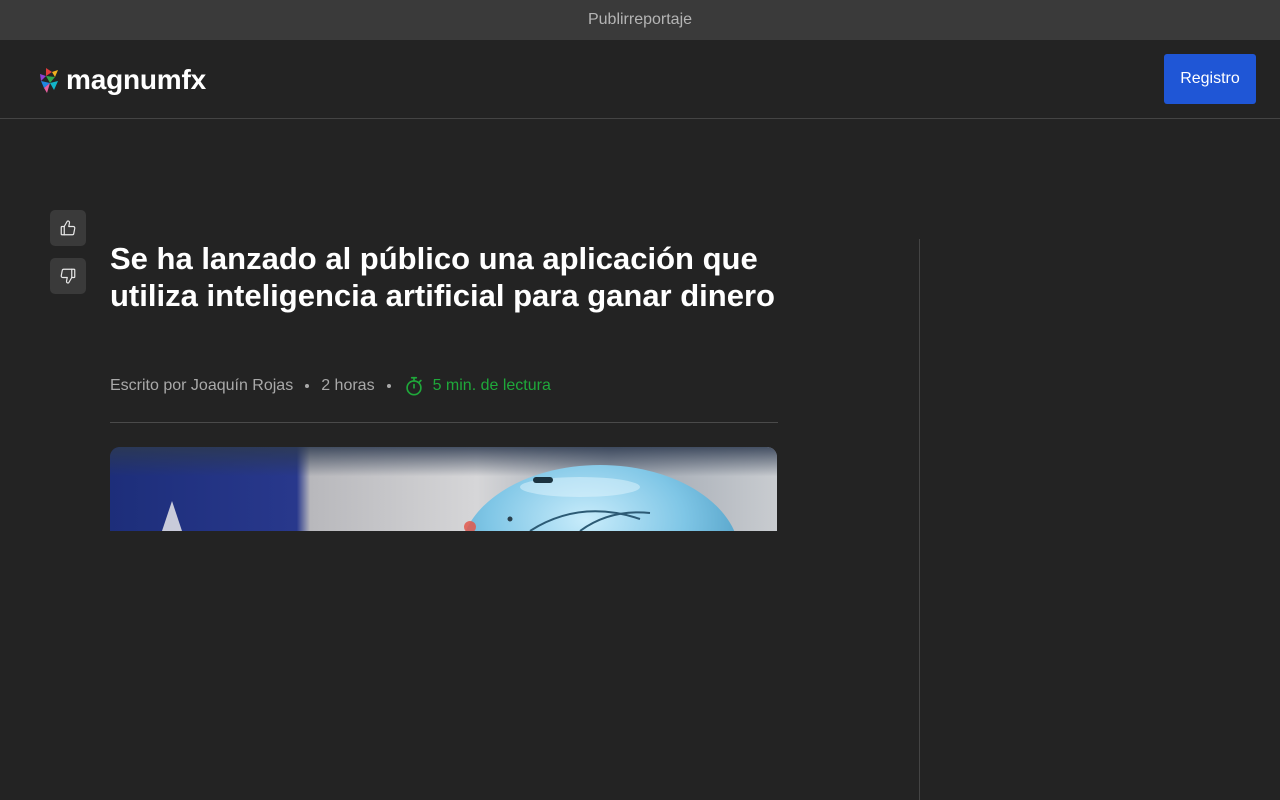  What do you see at coordinates (202, 385) in the screenshot?
I see `author-name: Escrito por Joaquín Rojas` at bounding box center [202, 385].